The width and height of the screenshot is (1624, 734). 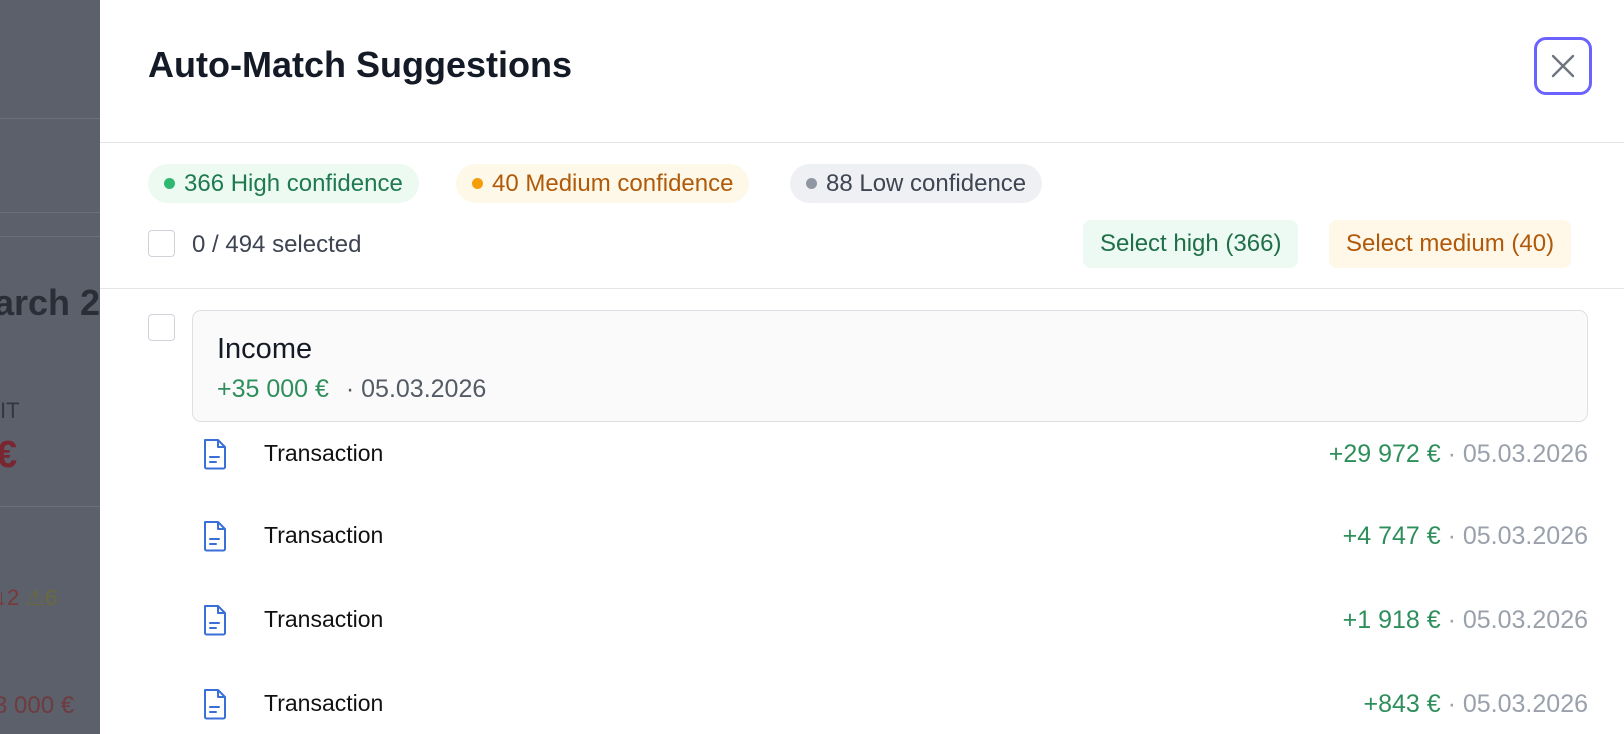 What do you see at coordinates (10, 410) in the screenshot?
I see `backdrop-label: IT` at bounding box center [10, 410].